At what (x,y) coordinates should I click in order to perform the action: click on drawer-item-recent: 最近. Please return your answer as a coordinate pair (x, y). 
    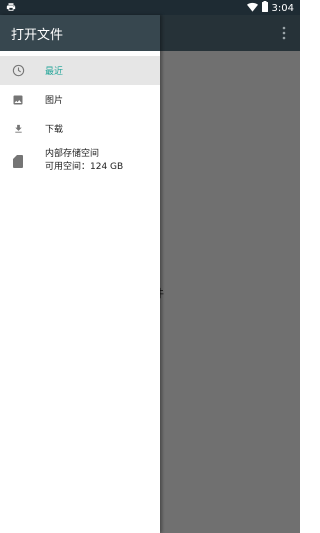
    Looking at the image, I should click on (80, 70).